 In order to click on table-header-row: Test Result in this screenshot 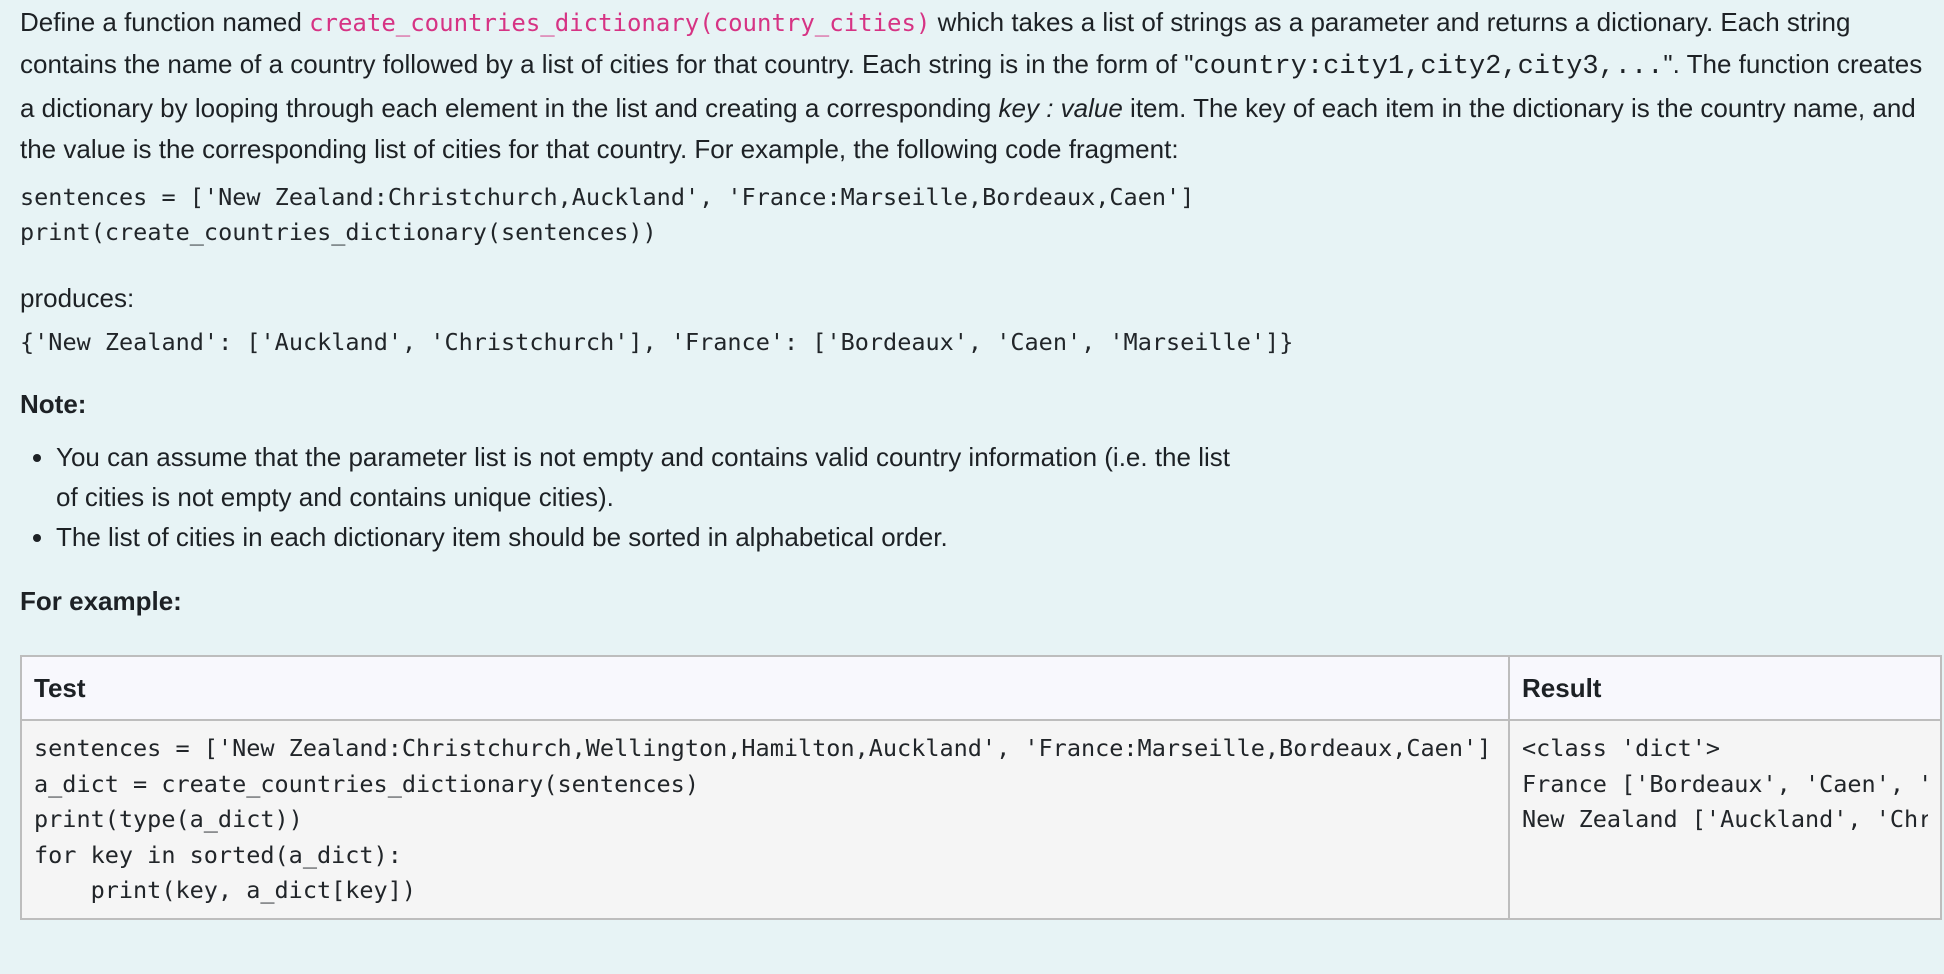, I will do `click(981, 688)`.